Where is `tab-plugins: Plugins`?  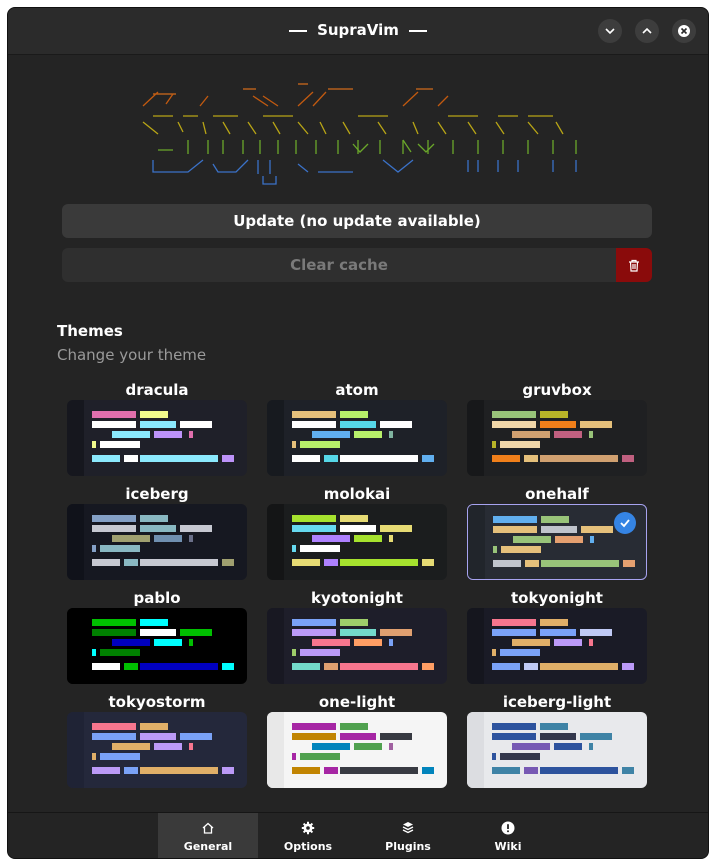 tab-plugins: Plugins is located at coordinates (408, 835).